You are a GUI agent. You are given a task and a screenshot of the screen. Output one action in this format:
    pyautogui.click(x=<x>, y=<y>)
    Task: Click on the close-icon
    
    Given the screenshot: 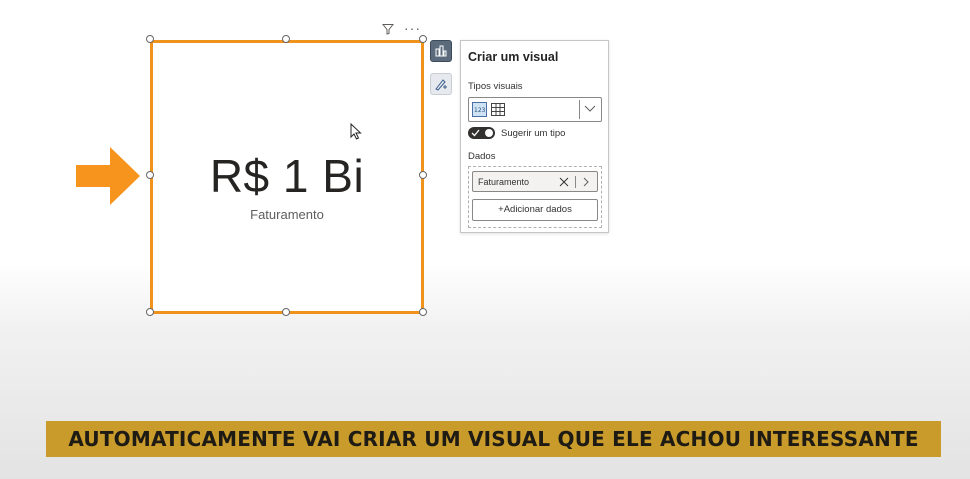 What is the action you would take?
    pyautogui.click(x=564, y=182)
    